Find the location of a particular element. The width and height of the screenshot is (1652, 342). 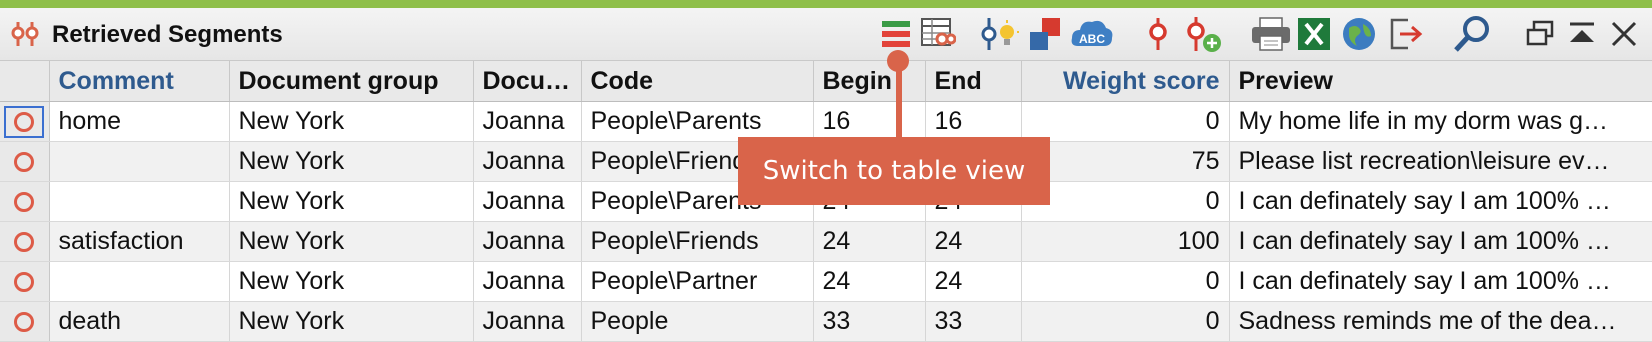

word-cloud-icon: ABC is located at coordinates (1092, 34).